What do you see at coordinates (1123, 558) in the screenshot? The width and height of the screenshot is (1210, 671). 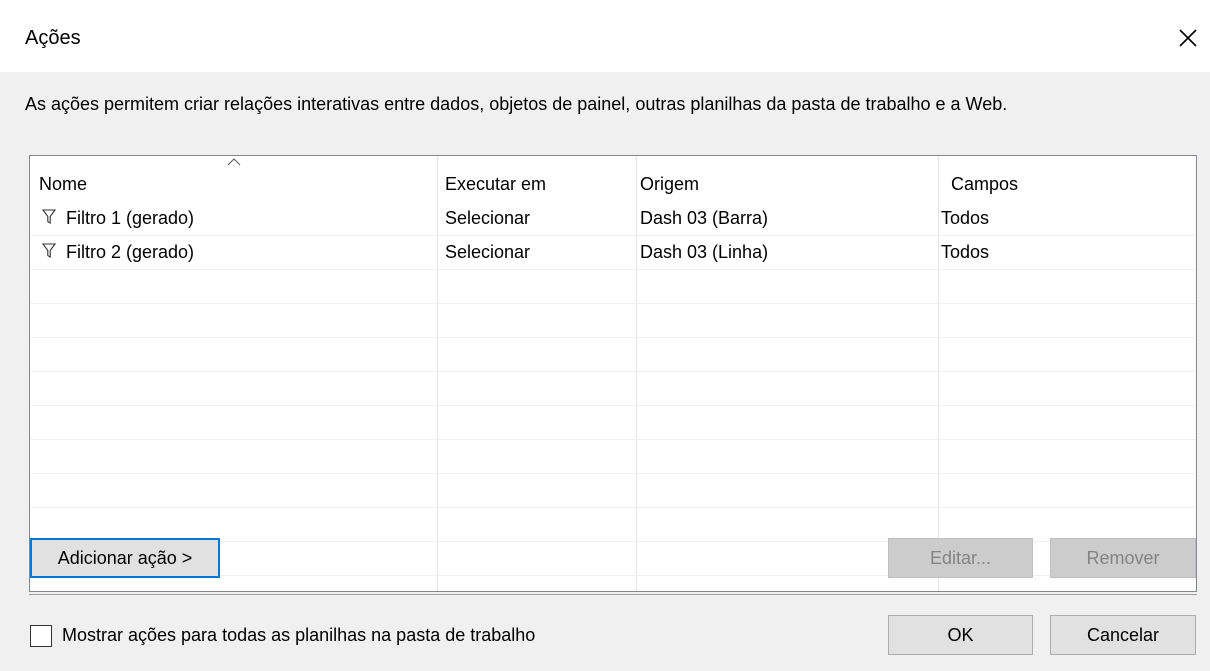 I see `remove-button: Remover` at bounding box center [1123, 558].